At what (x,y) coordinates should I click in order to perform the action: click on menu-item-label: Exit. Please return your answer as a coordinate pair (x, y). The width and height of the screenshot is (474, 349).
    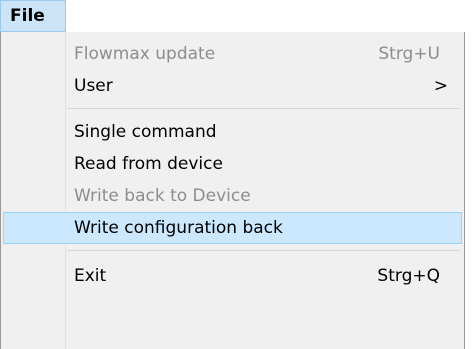
    Looking at the image, I should click on (90, 276).